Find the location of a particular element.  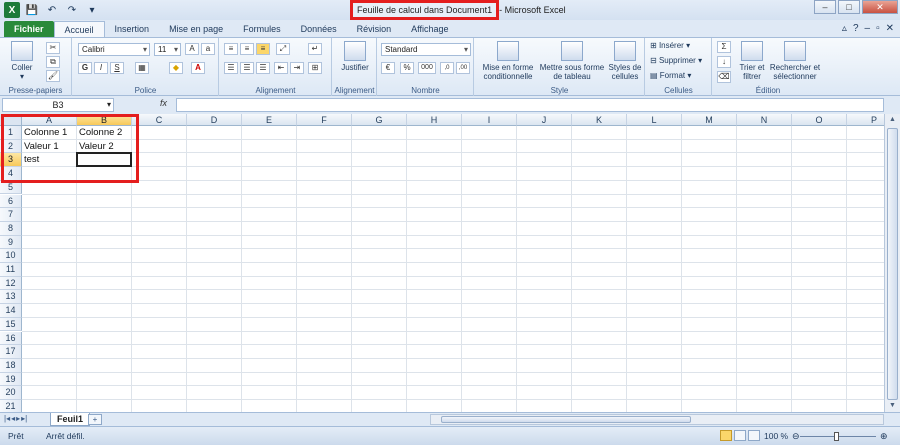

column-header-O: O is located at coordinates (819, 120).